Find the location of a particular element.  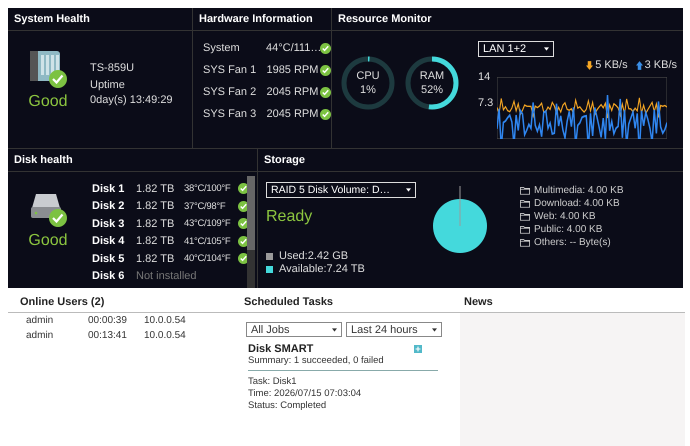

folder-usage: Web: 4.00 KB is located at coordinates (565, 216).